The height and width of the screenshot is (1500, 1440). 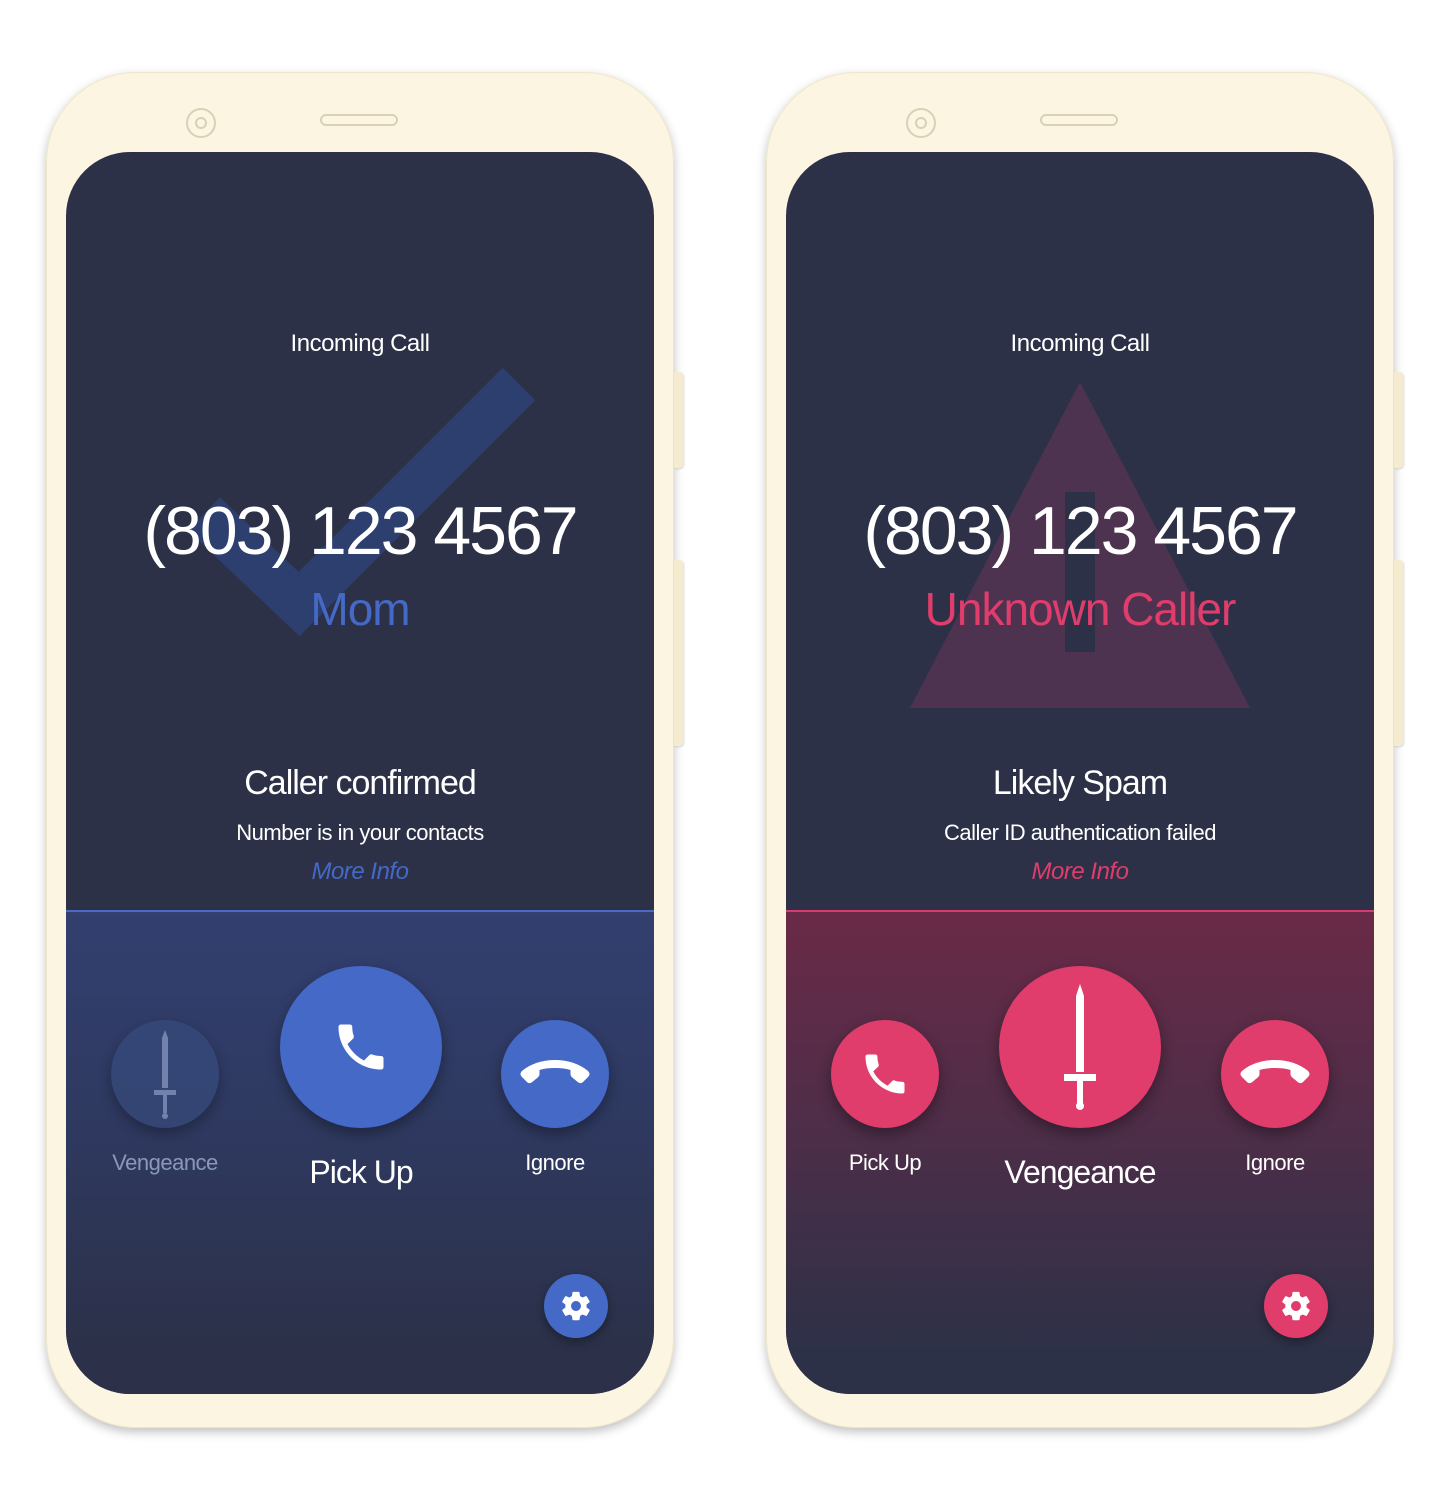 I want to click on status-title: Likely Spam, so click(x=1080, y=783).